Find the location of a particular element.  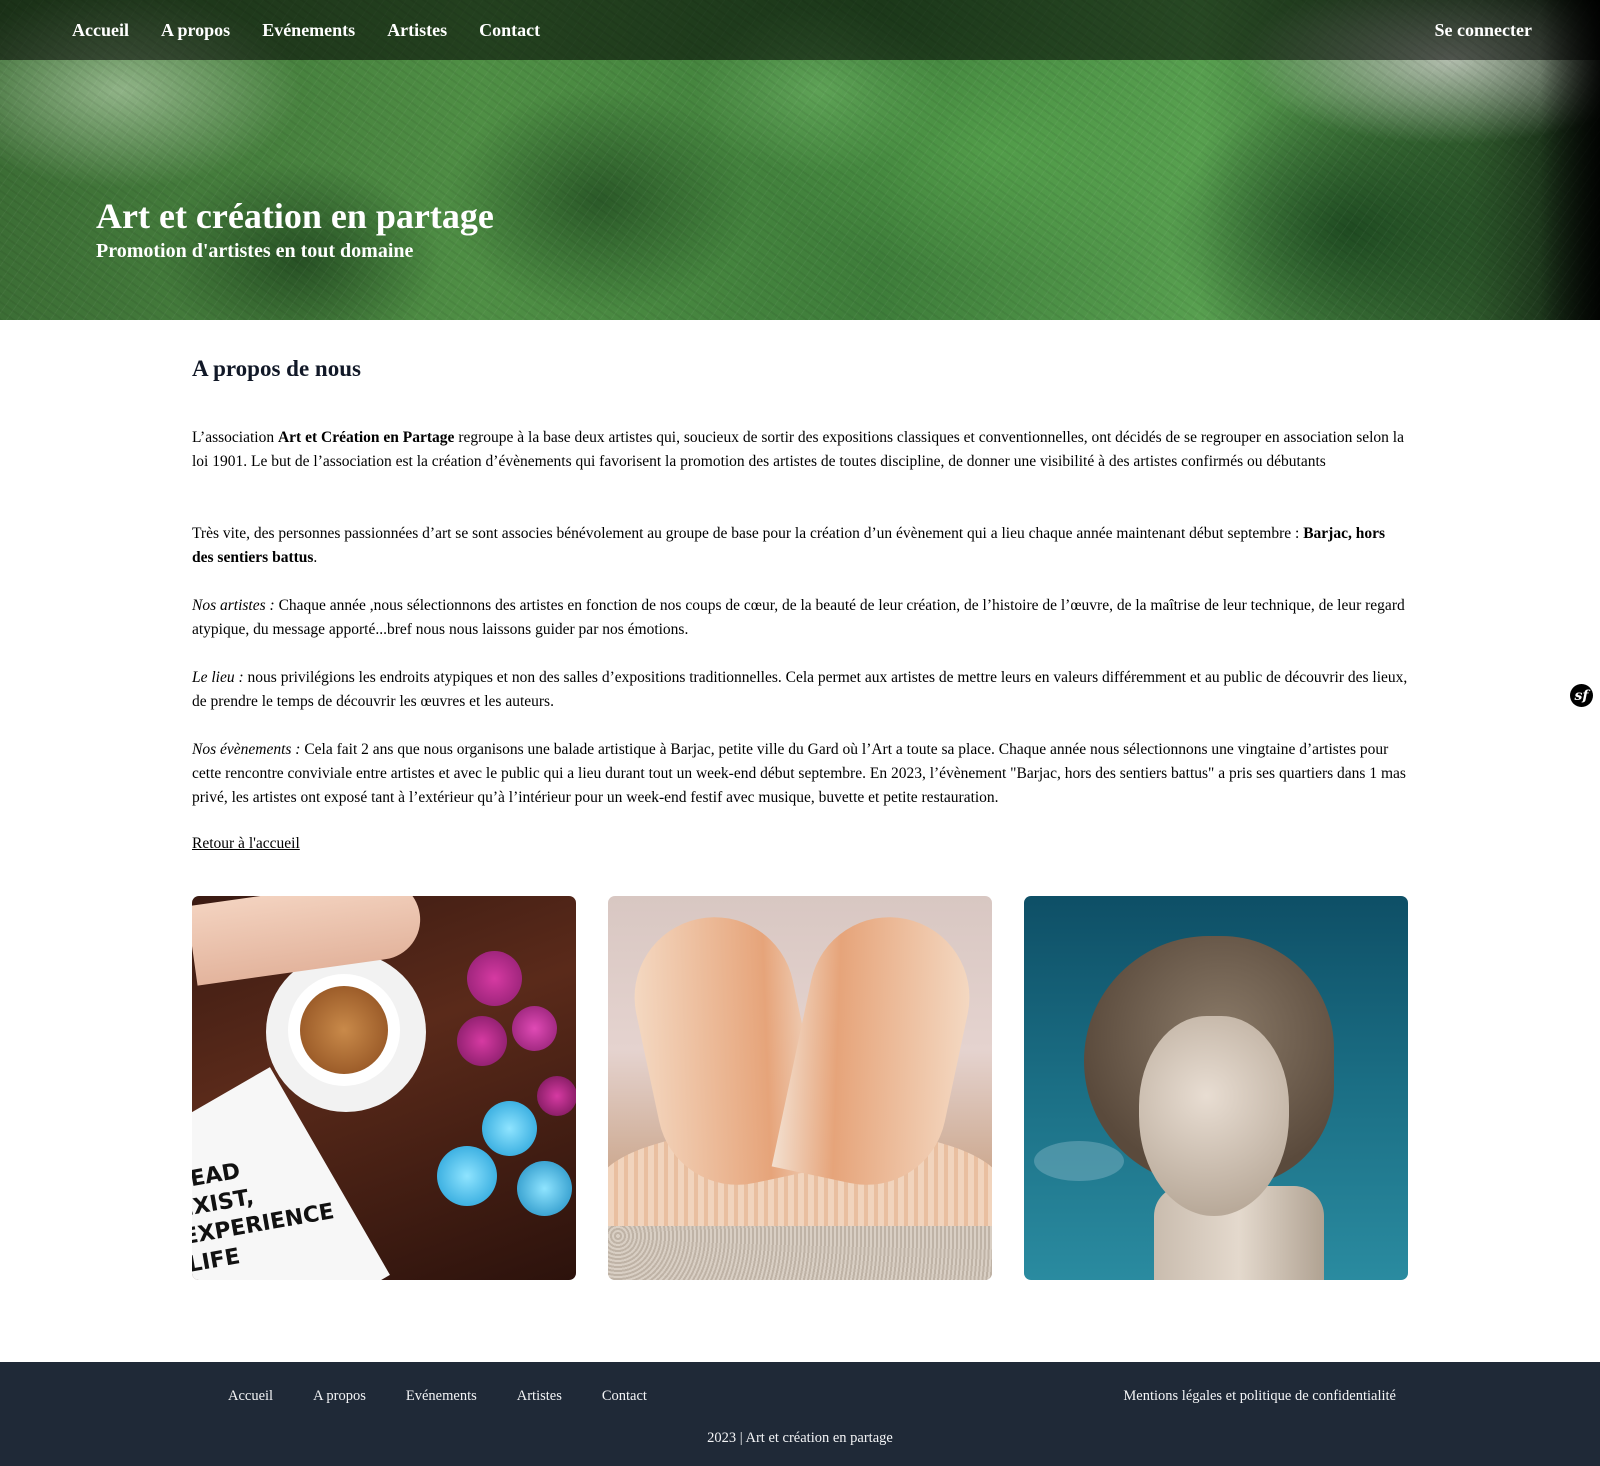

p3-label: Nos artistes : is located at coordinates (233, 605).